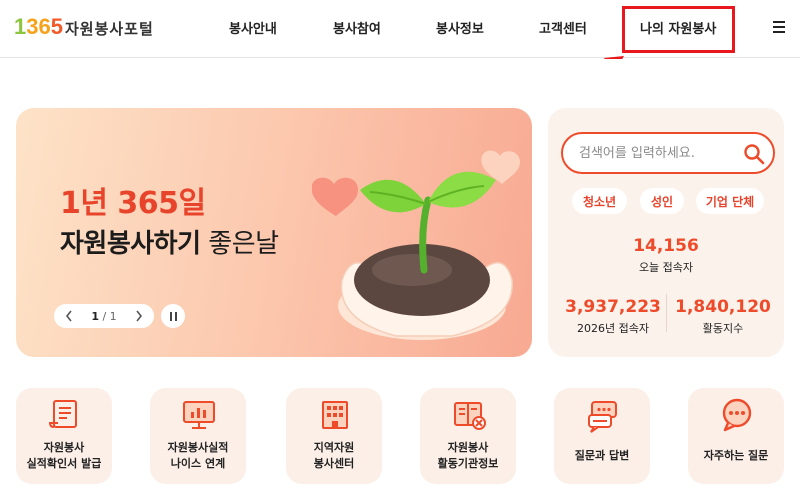  I want to click on chat-bubbles-icon, so click(602, 417).